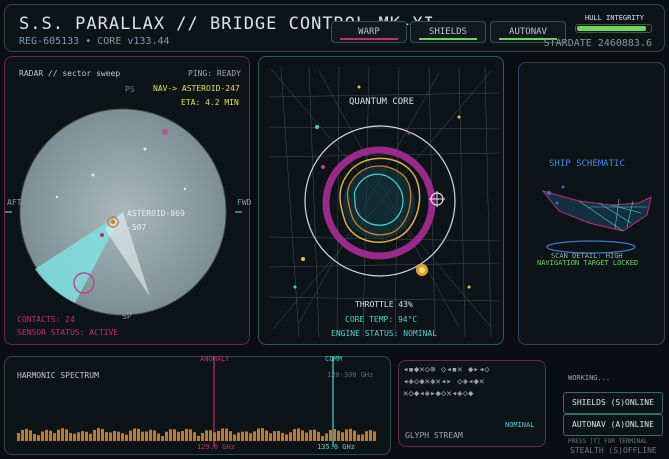 Image resolution: width=669 pixels, height=459 pixels. Describe the element at coordinates (520, 425) in the screenshot. I see `glyph-status: NOMINAL` at that location.